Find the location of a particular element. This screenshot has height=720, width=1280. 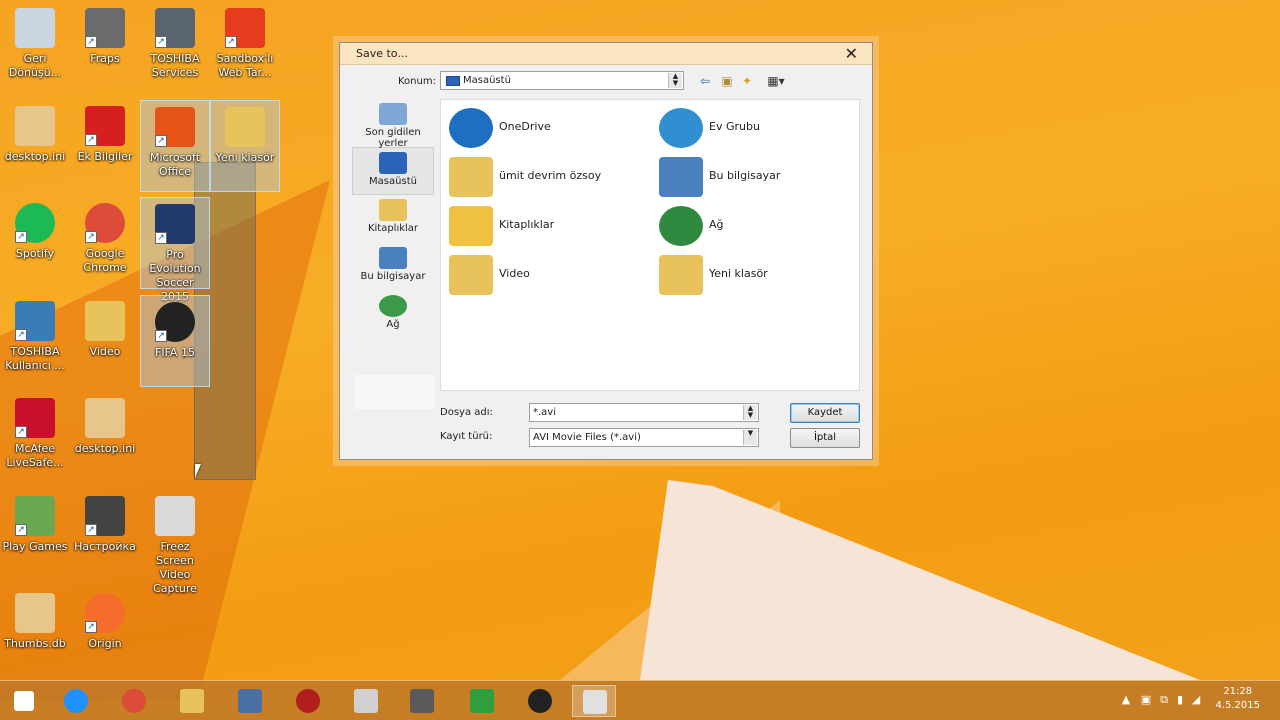

pes-icon: ↗ is located at coordinates (175, 224).